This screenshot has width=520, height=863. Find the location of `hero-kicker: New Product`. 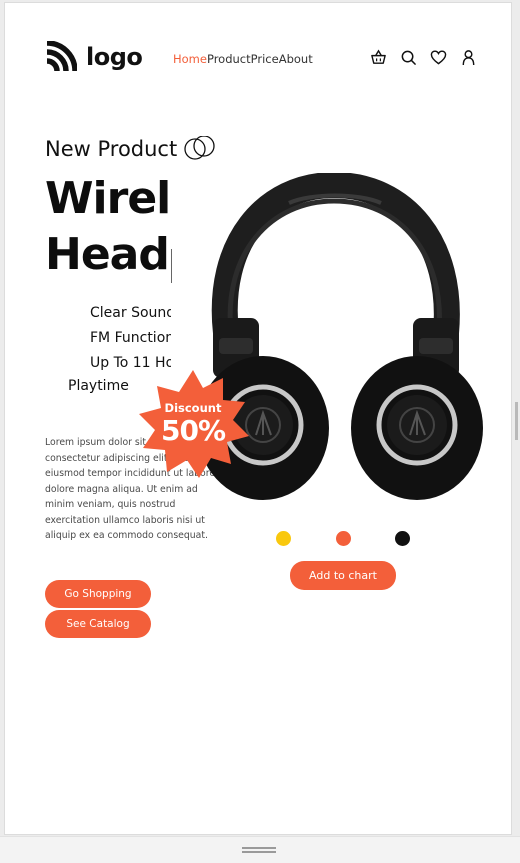

hero-kicker: New Product is located at coordinates (131, 149).